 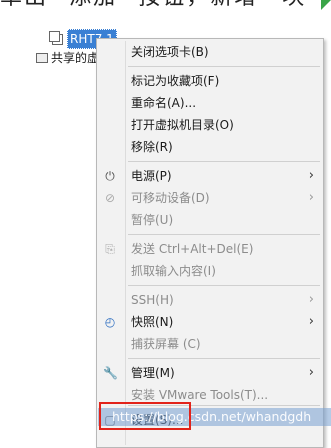 I want to click on menu-item-snapshot: ◴ 快照(N) ›, so click(x=210, y=322).